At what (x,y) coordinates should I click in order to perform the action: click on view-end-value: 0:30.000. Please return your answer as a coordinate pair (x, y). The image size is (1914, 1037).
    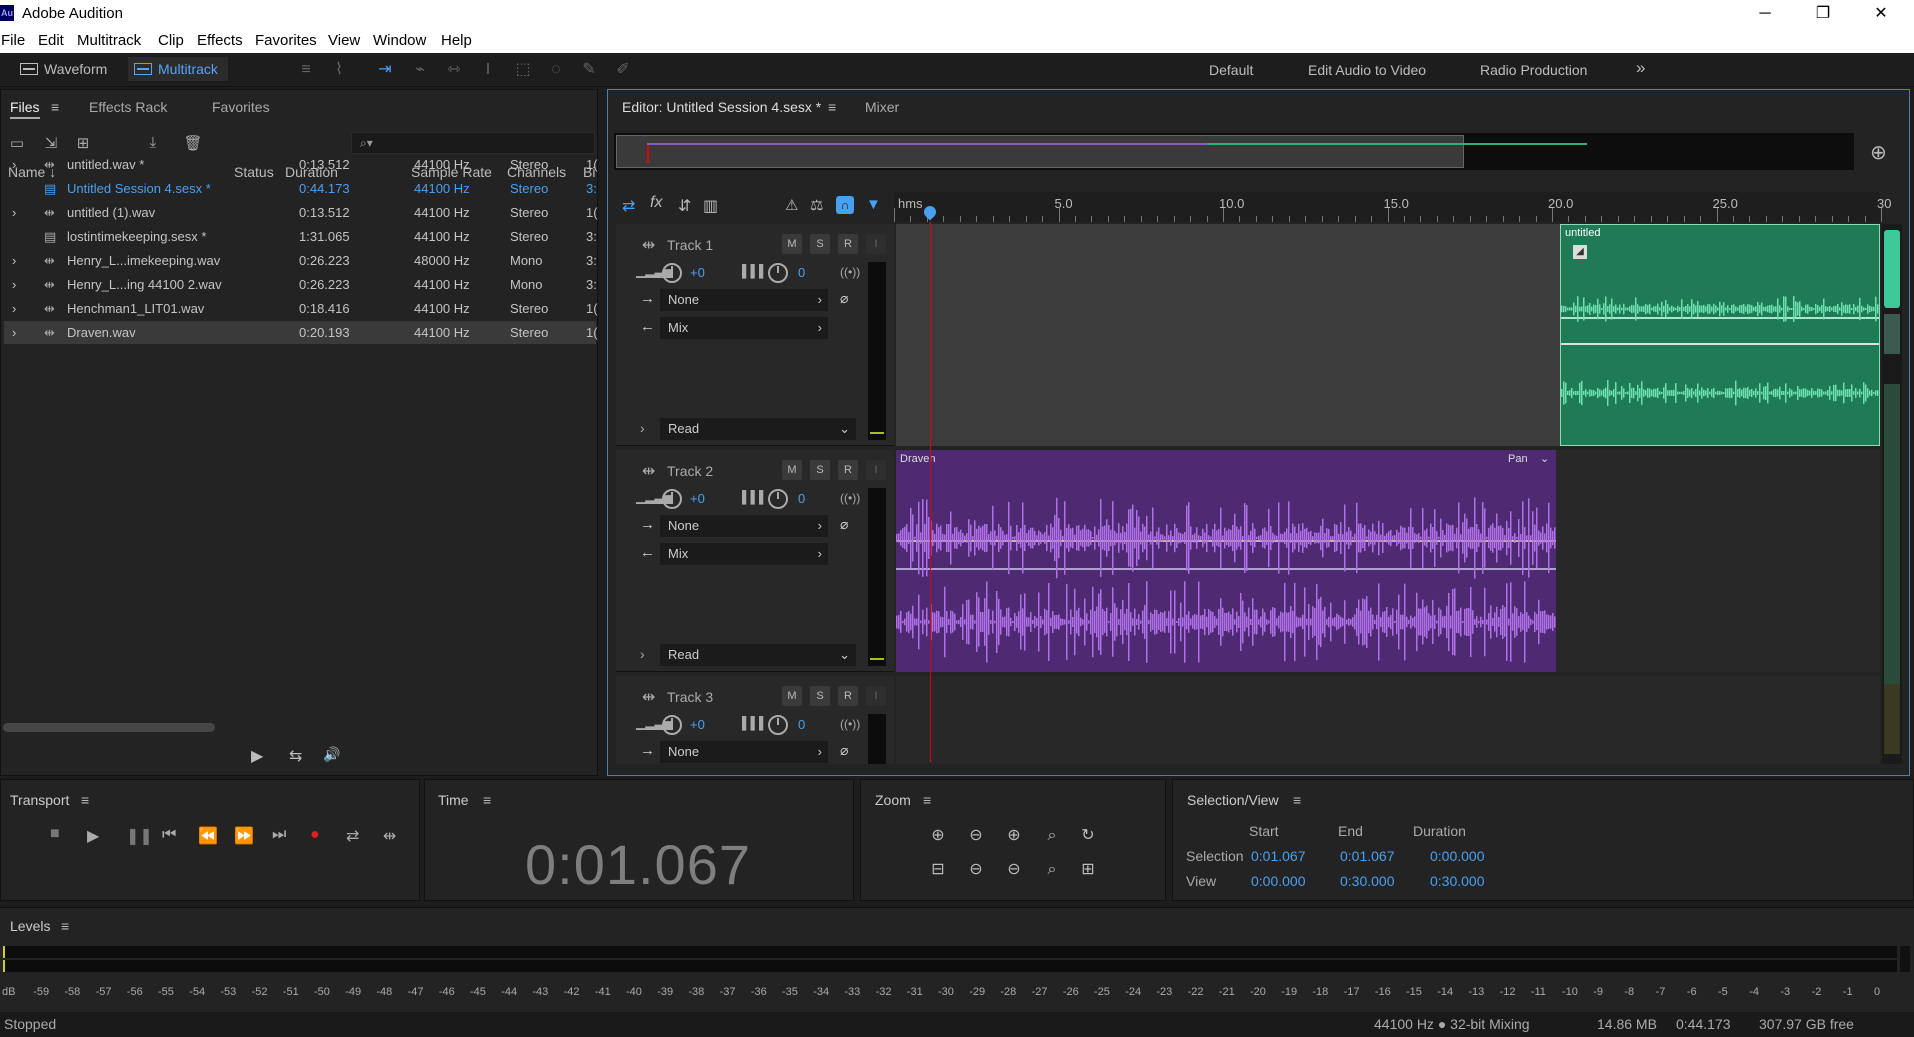
    Looking at the image, I should click on (1367, 881).